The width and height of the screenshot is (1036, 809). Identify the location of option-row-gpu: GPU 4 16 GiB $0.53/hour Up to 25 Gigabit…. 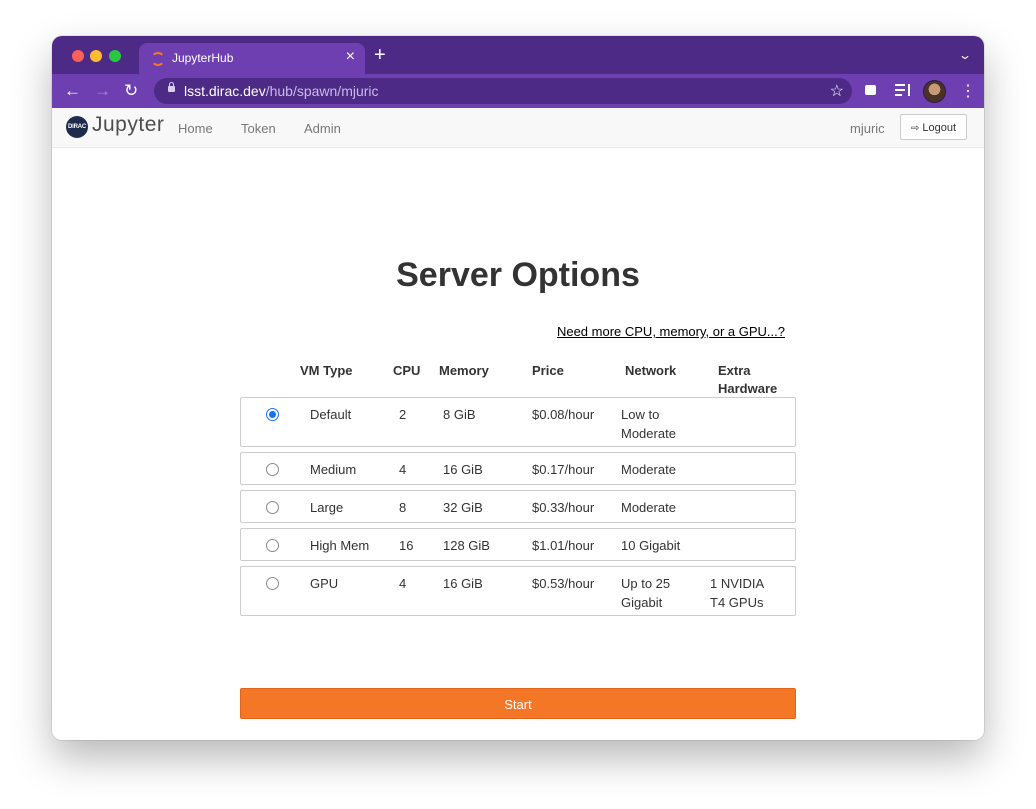
(518, 591).